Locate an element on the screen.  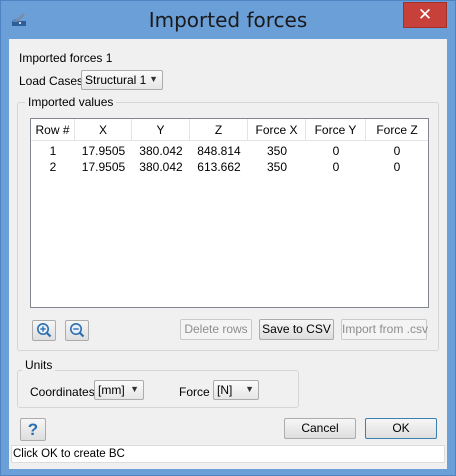
help-button: ? is located at coordinates (33, 429).